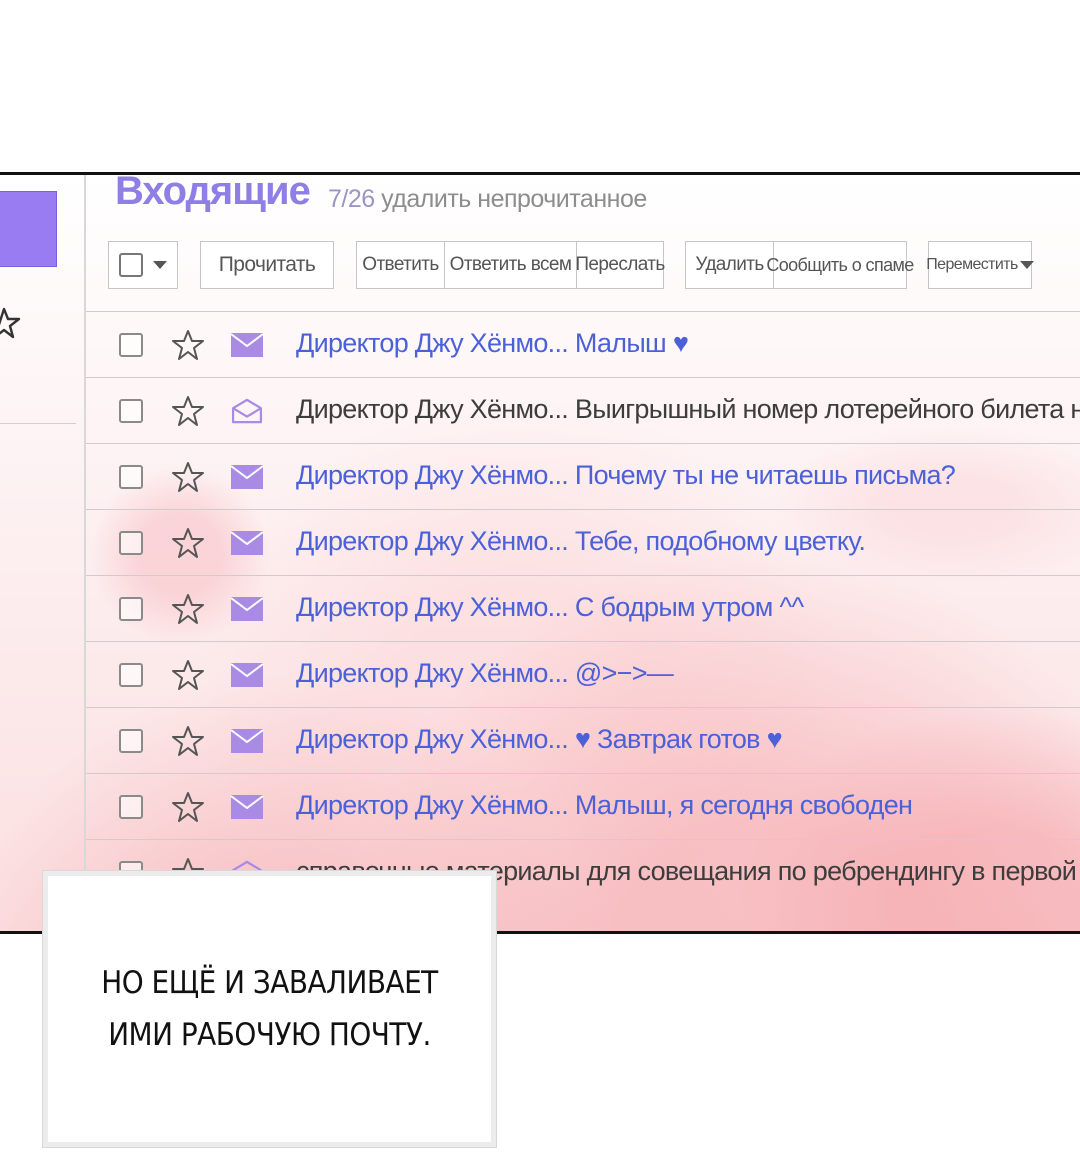 The height and width of the screenshot is (1167, 1080). I want to click on sidebar, so click(43, 553).